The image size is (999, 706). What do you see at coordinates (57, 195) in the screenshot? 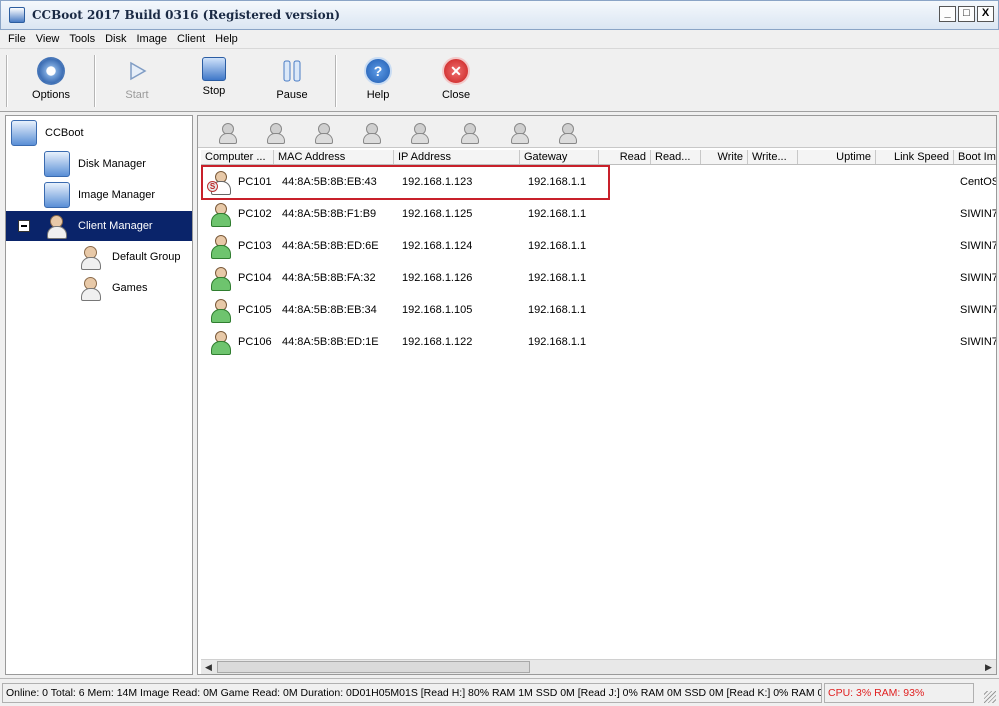
I see `image-icon` at bounding box center [57, 195].